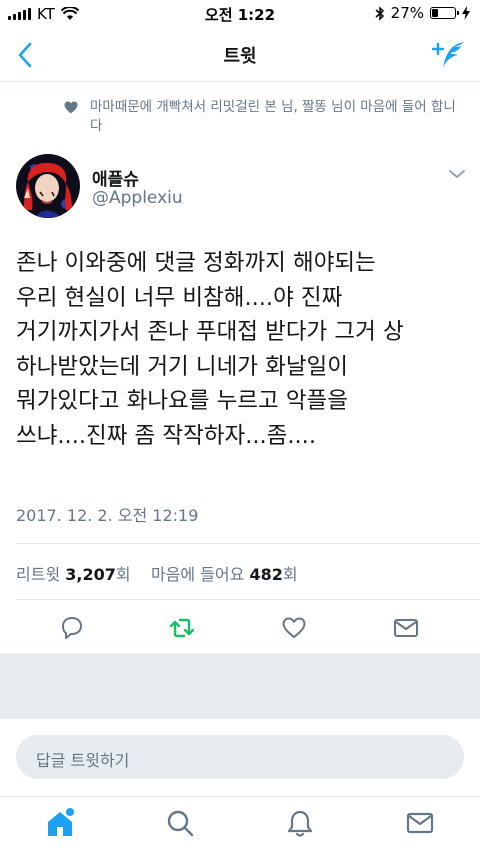 This screenshot has height=854, width=480. What do you see at coordinates (240, 825) in the screenshot?
I see `tab-bar` at bounding box center [240, 825].